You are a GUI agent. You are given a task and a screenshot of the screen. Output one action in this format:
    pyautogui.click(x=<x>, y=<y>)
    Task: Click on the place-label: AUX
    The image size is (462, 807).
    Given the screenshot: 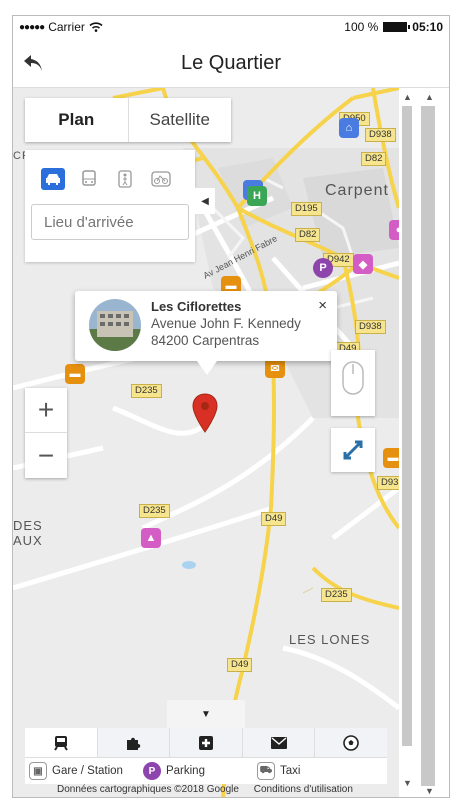 What is the action you would take?
    pyautogui.click(x=28, y=540)
    